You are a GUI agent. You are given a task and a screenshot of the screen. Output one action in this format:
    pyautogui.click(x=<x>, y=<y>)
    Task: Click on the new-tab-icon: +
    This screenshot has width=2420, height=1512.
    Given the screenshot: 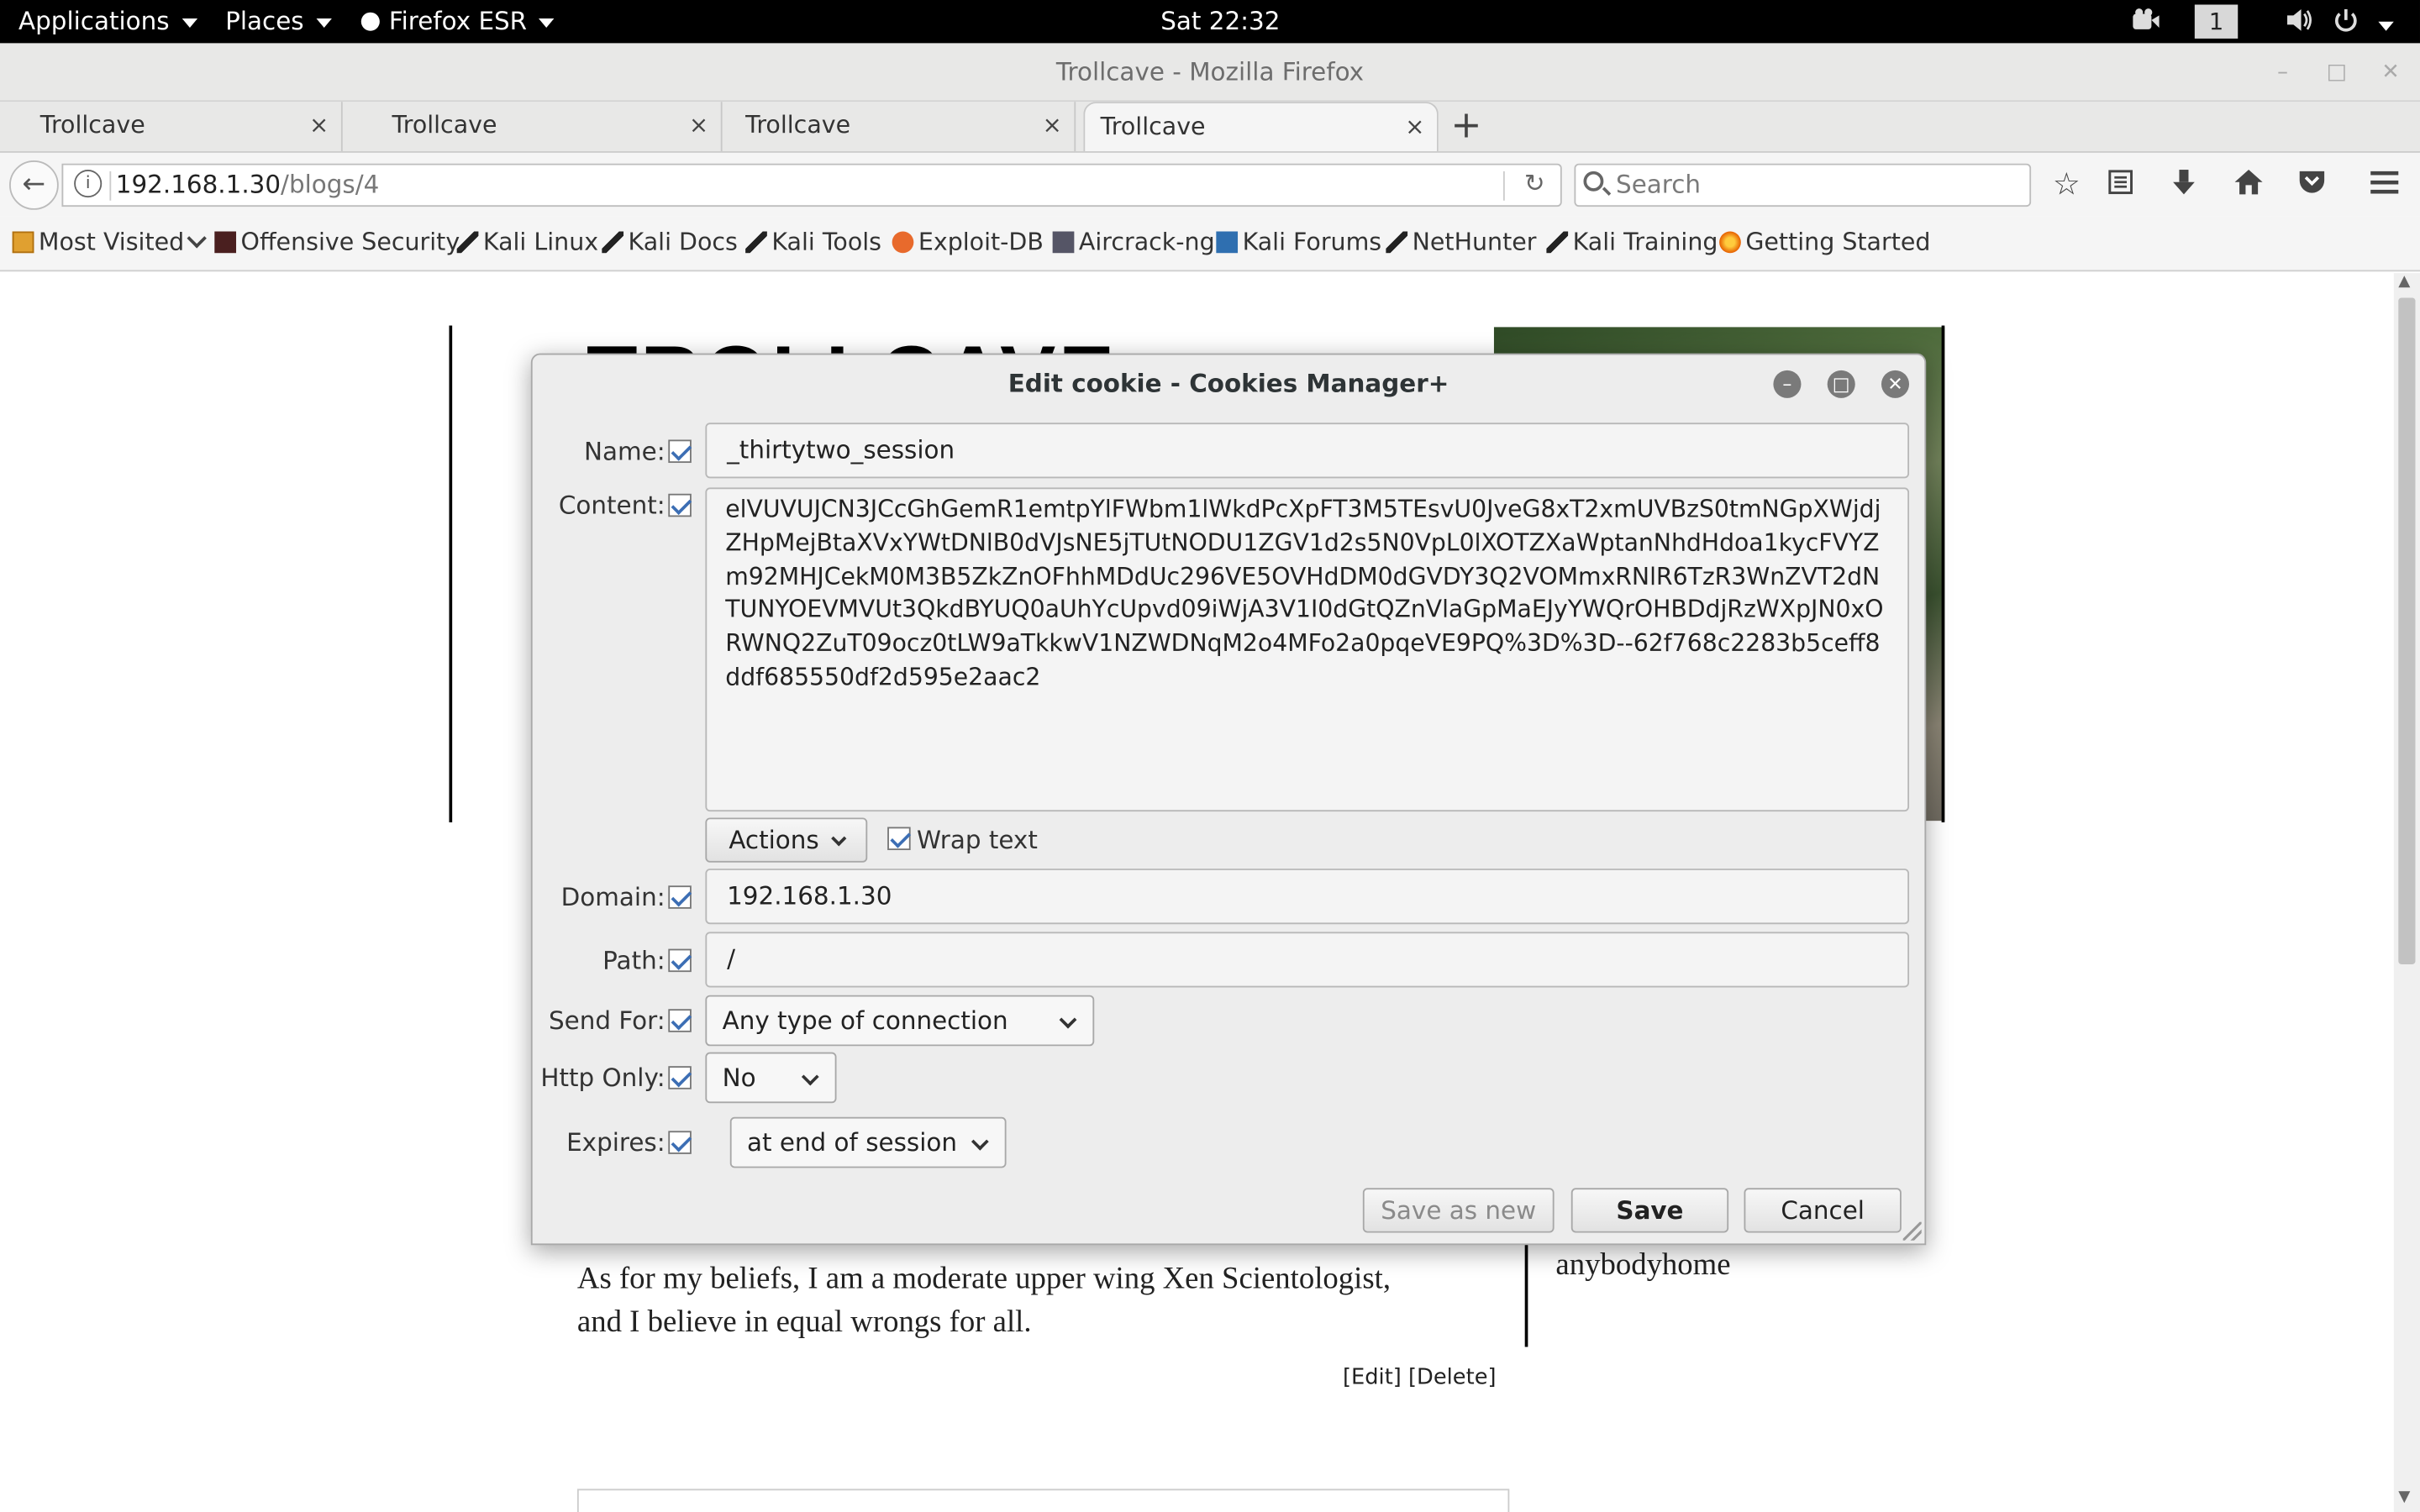 What is the action you would take?
    pyautogui.click(x=1467, y=125)
    